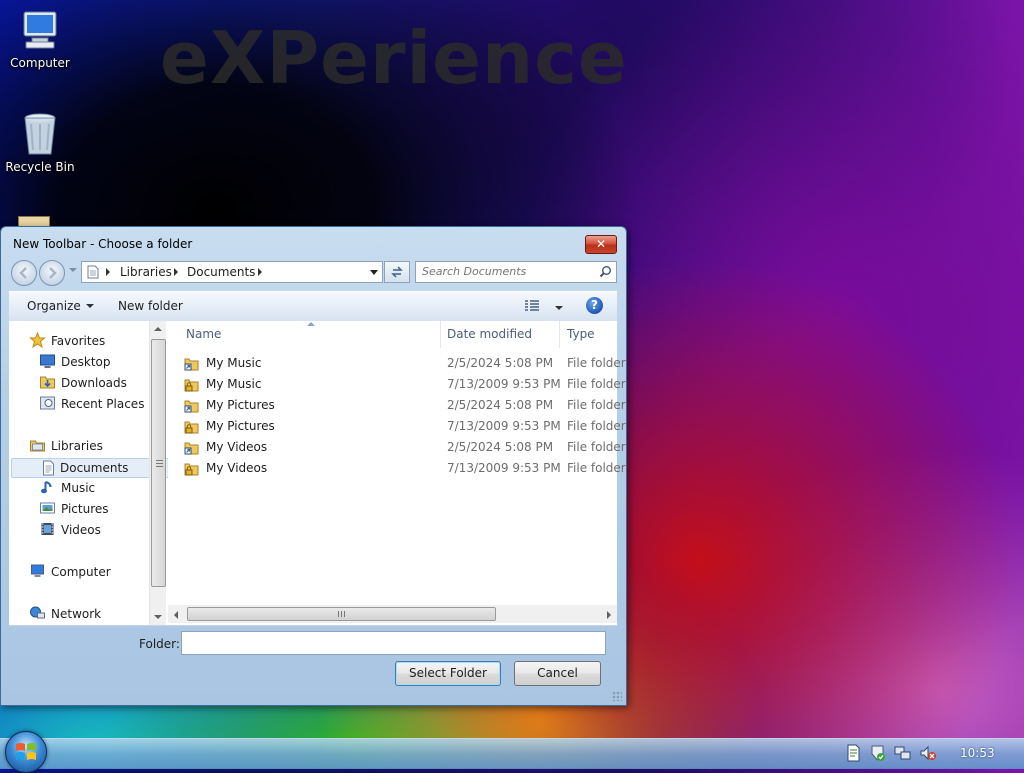  Describe the element at coordinates (581, 334) in the screenshot. I see `column-header-type-label: Type` at that location.